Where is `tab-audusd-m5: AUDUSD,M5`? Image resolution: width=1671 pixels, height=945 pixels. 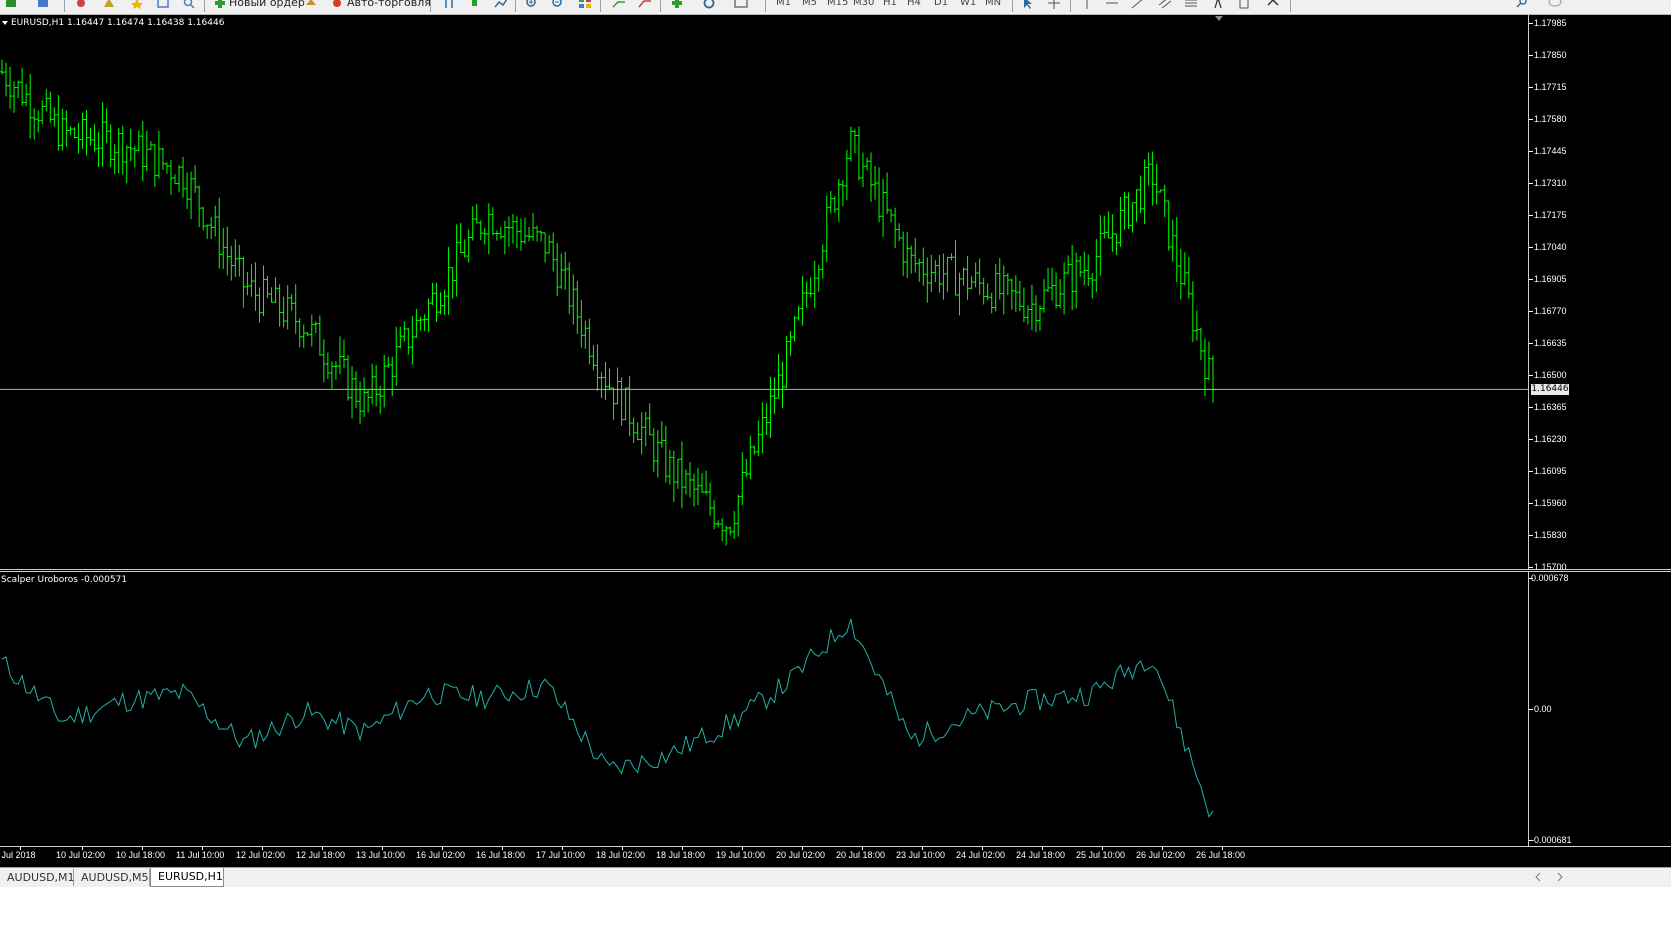 tab-audusd-m5: AUDUSD,M5 is located at coordinates (112, 877).